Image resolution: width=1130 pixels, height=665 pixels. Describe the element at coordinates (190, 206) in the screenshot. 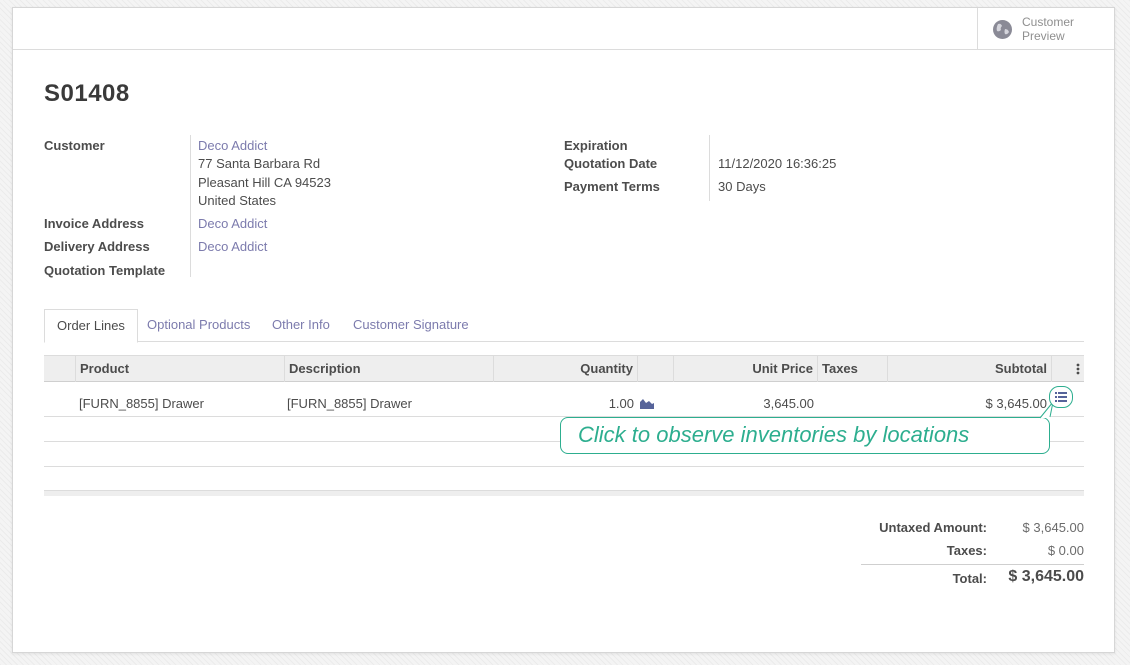

I see `field-divider-left` at that location.